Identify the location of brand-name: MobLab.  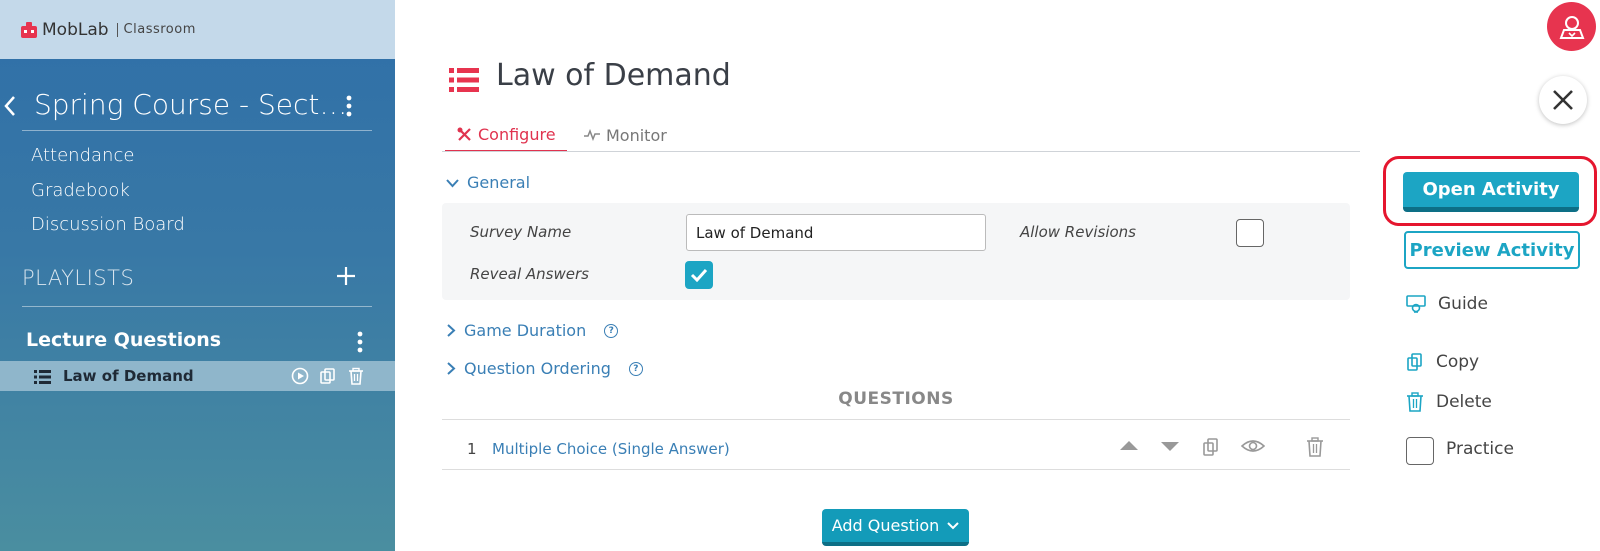
(75, 29).